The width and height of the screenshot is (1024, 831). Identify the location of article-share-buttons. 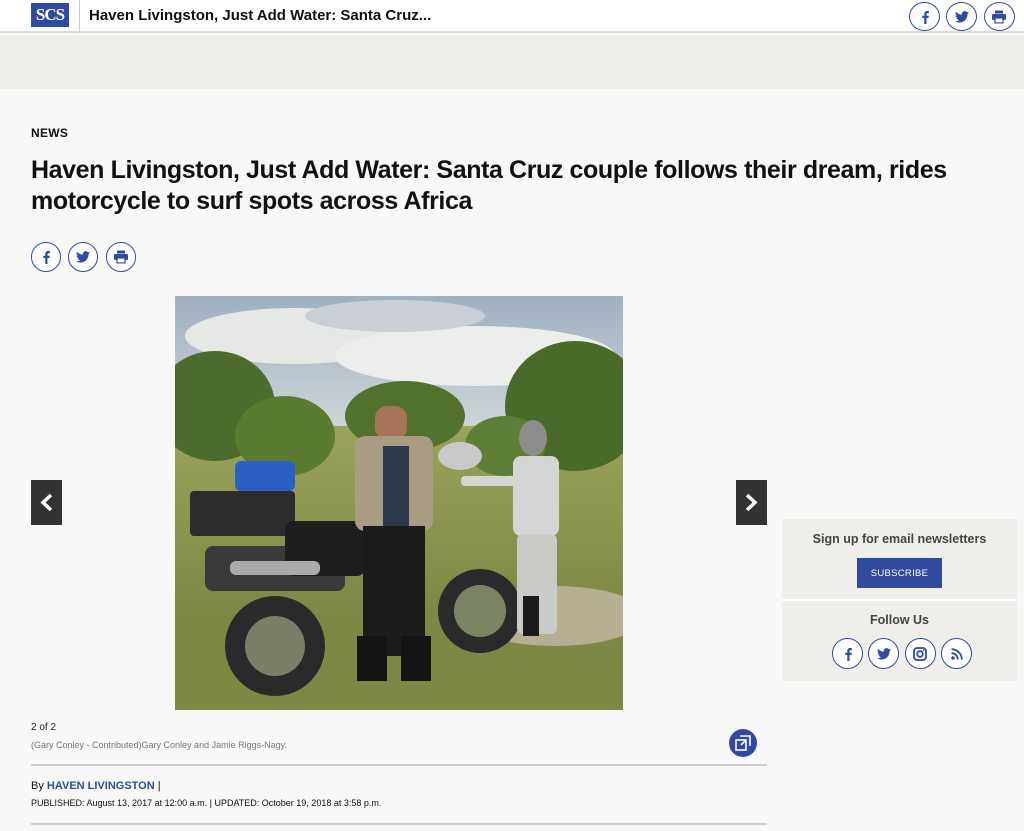
(85, 259).